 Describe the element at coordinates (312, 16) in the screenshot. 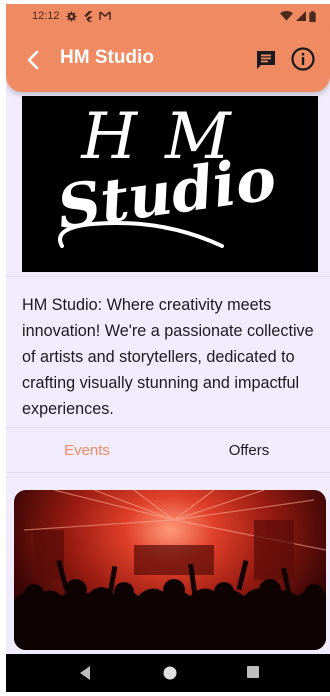

I see `battery-icon` at that location.